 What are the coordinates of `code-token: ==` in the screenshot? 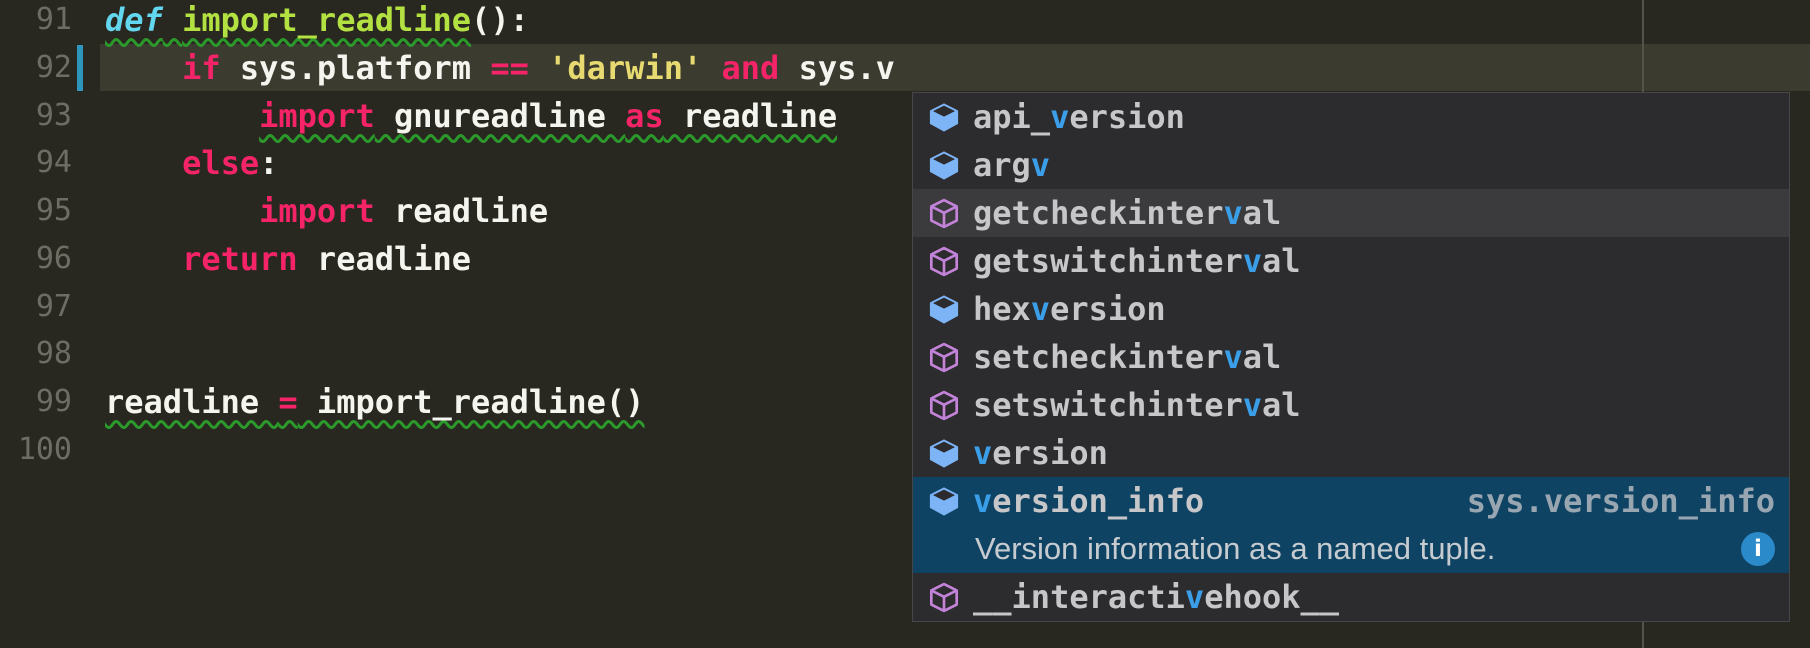 It's located at (509, 68).